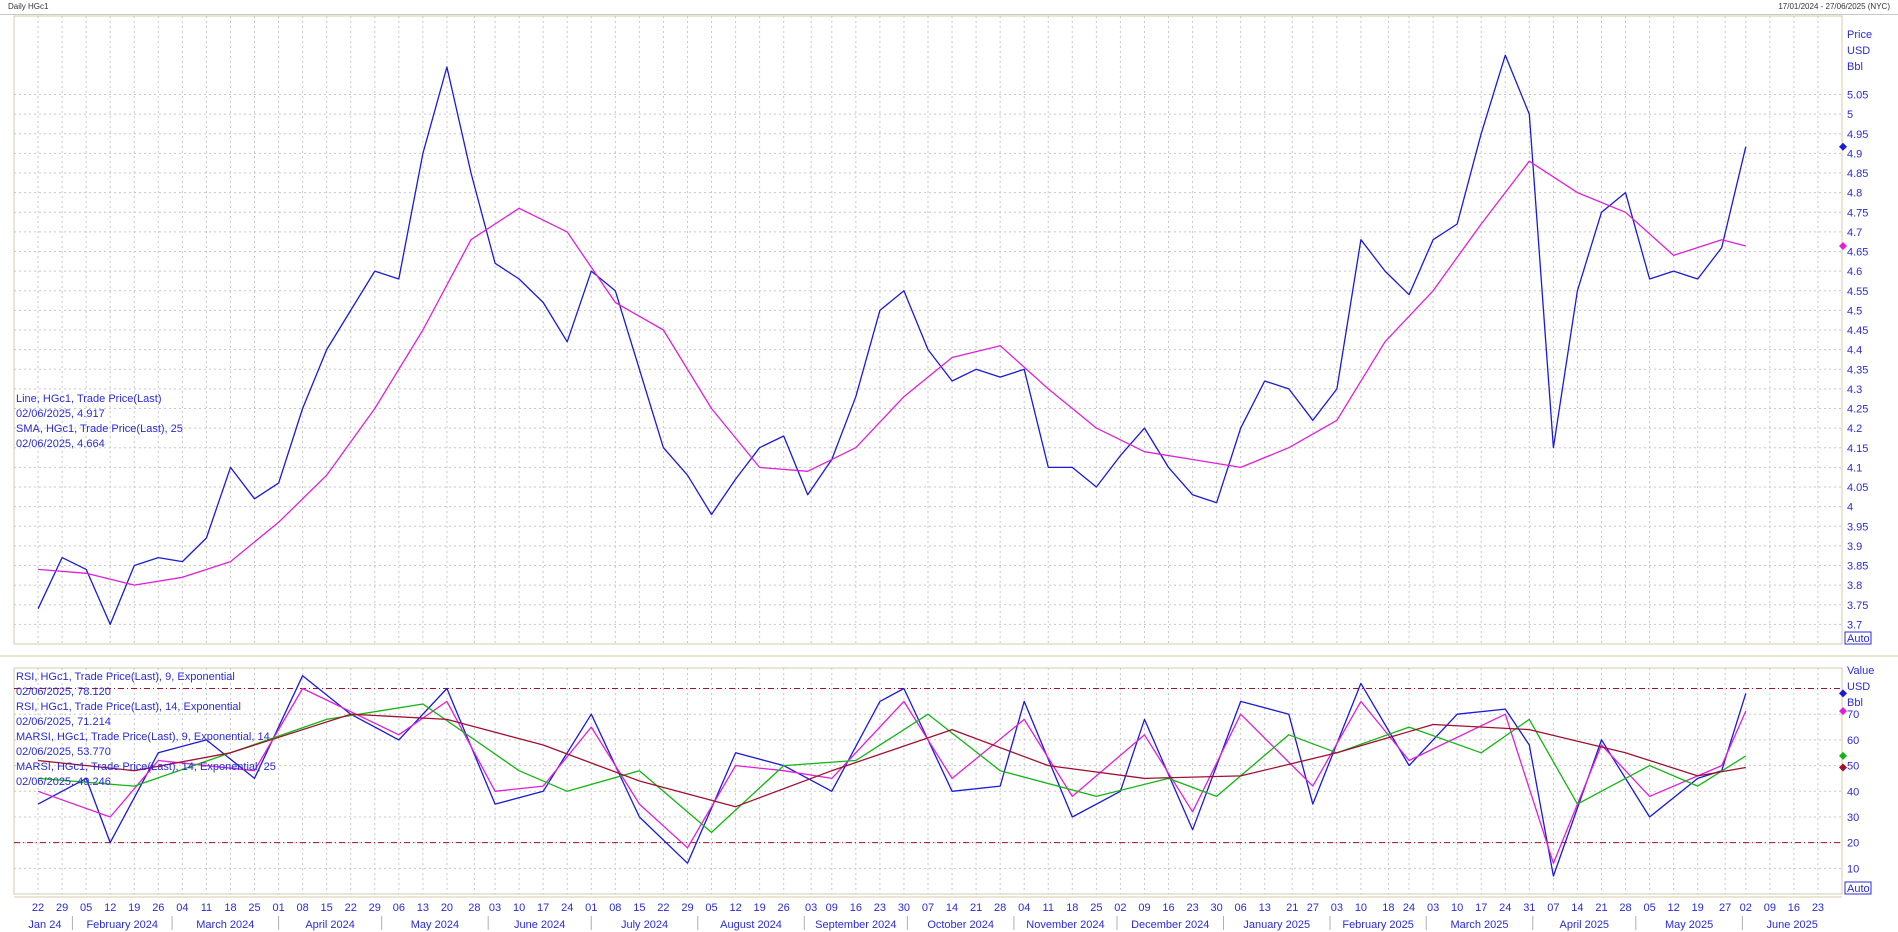 The image size is (1898, 932). What do you see at coordinates (1725, 908) in the screenshot?
I see `x-tick-label: 27` at bounding box center [1725, 908].